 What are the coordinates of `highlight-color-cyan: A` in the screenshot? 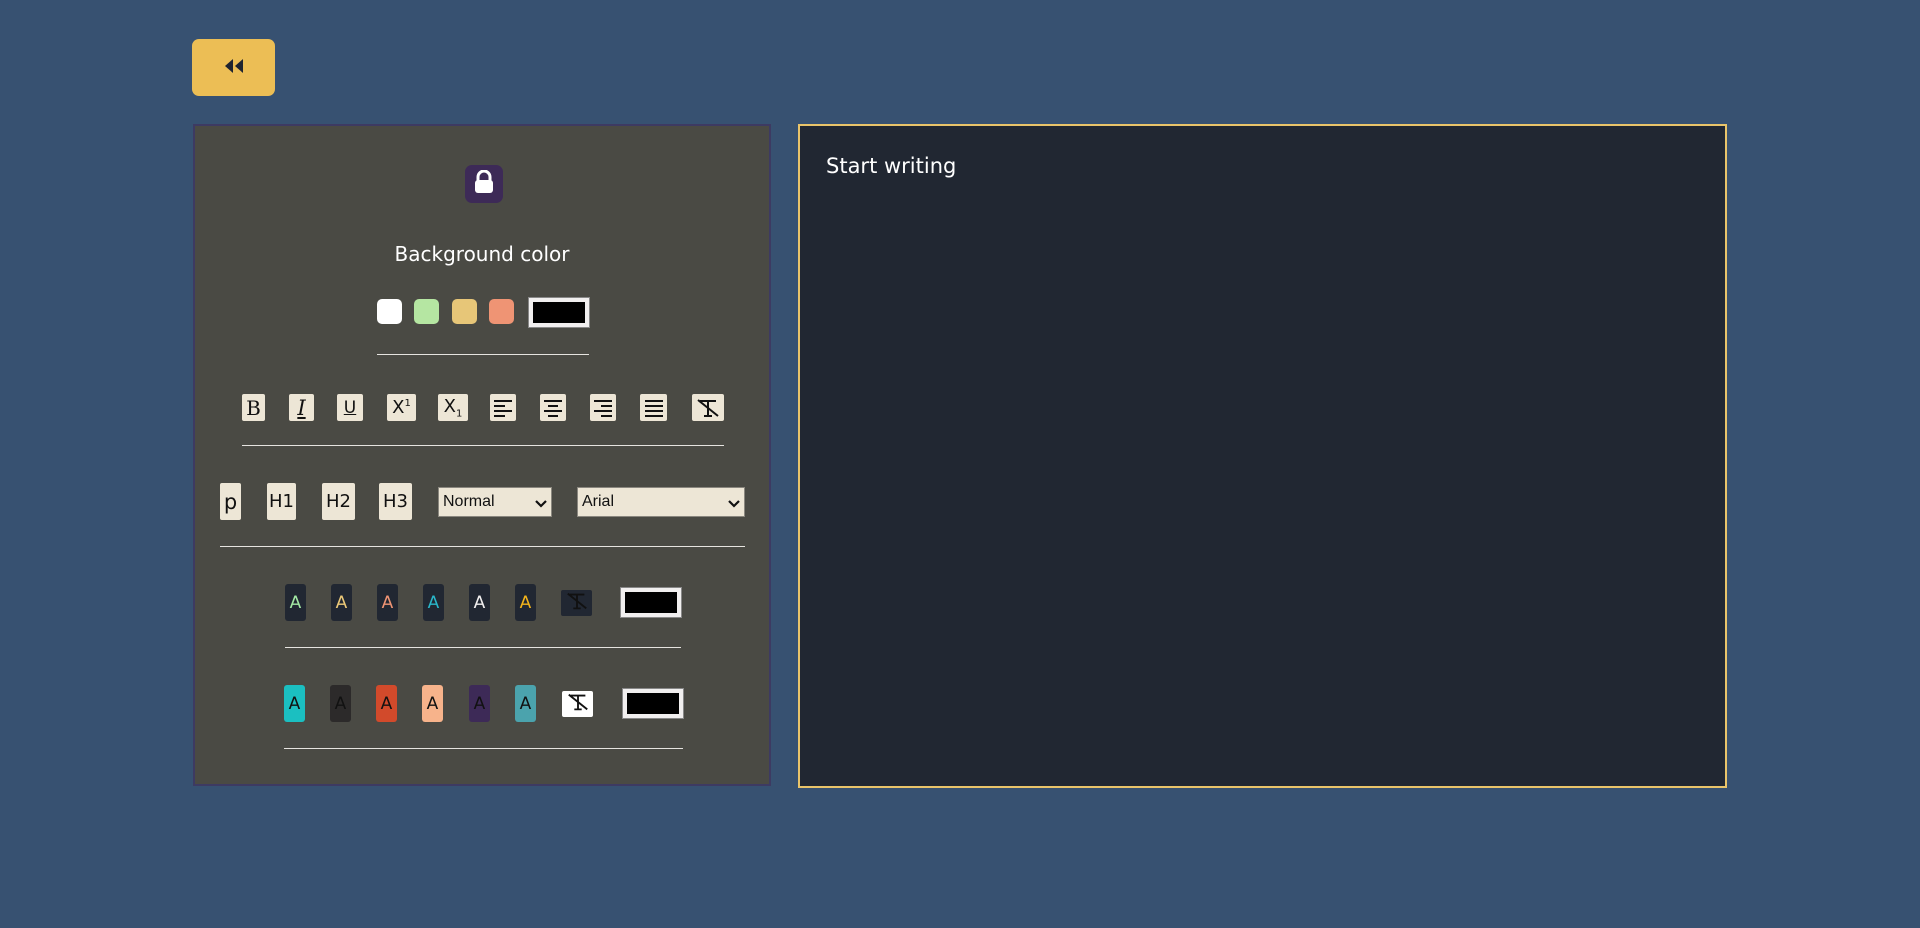 It's located at (294, 703).